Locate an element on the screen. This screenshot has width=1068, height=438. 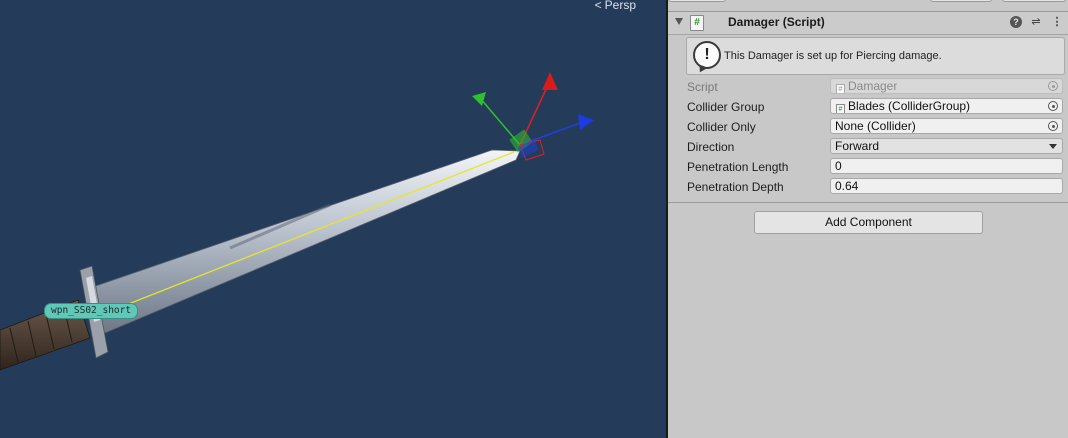
projection-toggle: < Persp is located at coordinates (615, 6).